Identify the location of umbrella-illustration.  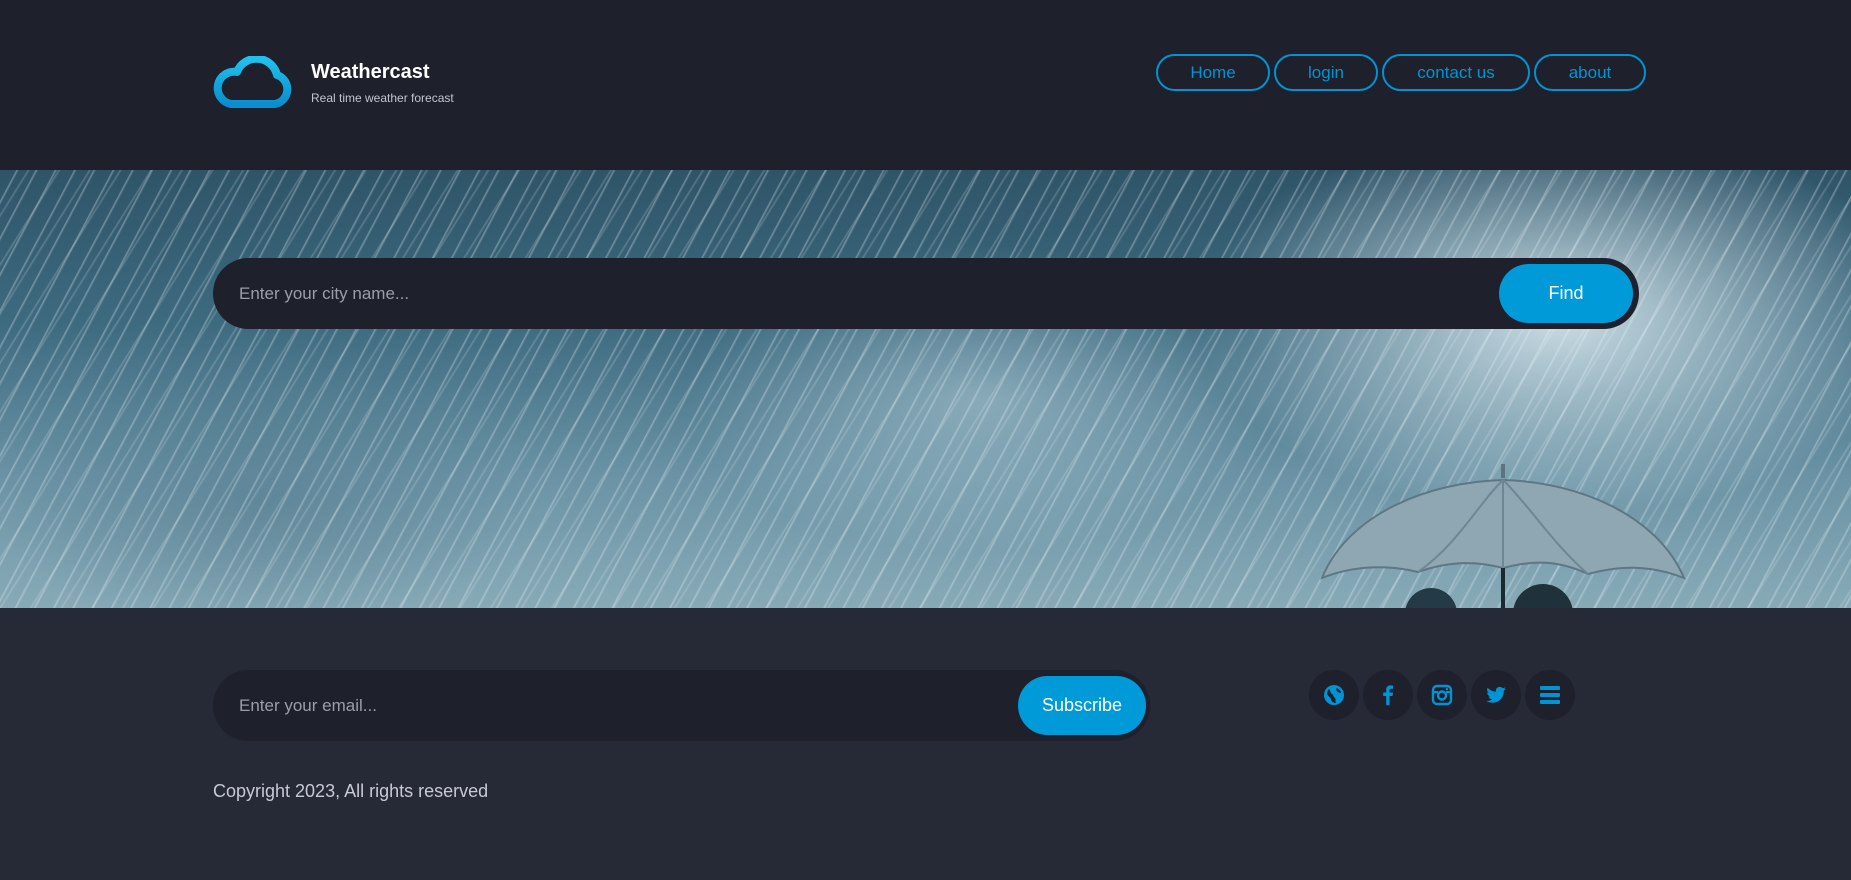
(1503, 536).